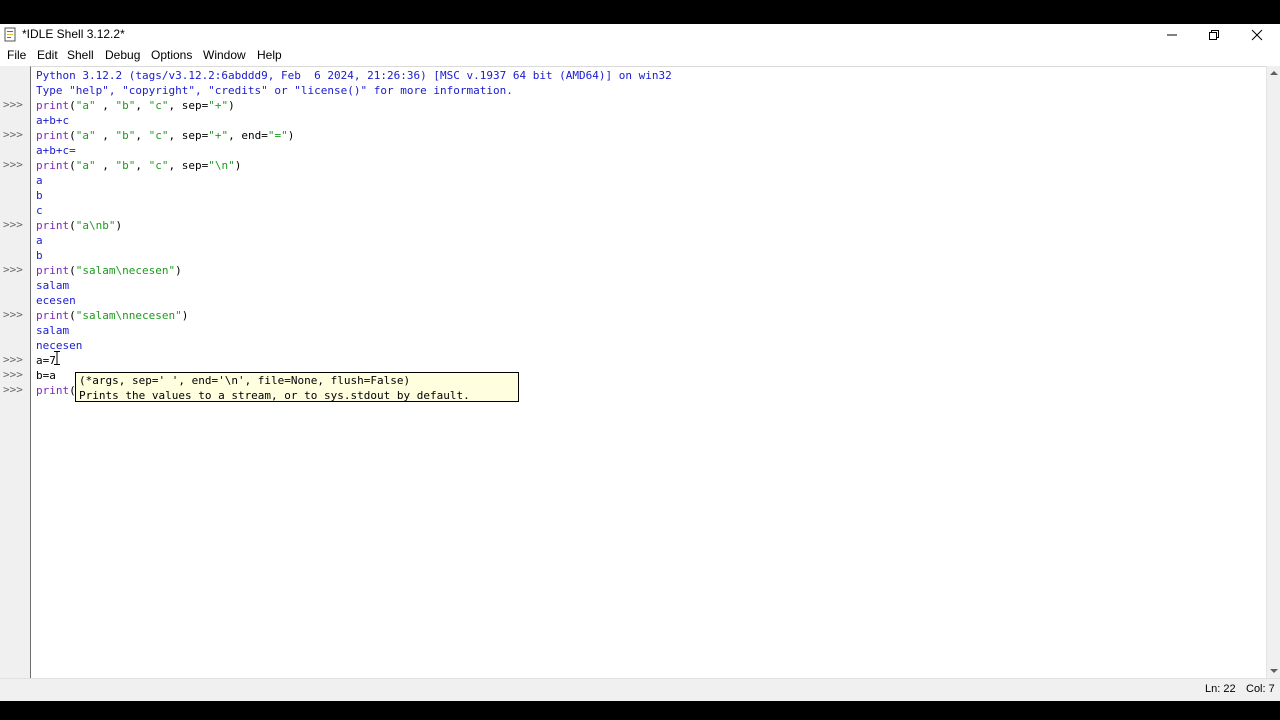 The image size is (1280, 720). I want to click on restore-icon, so click(1214, 35).